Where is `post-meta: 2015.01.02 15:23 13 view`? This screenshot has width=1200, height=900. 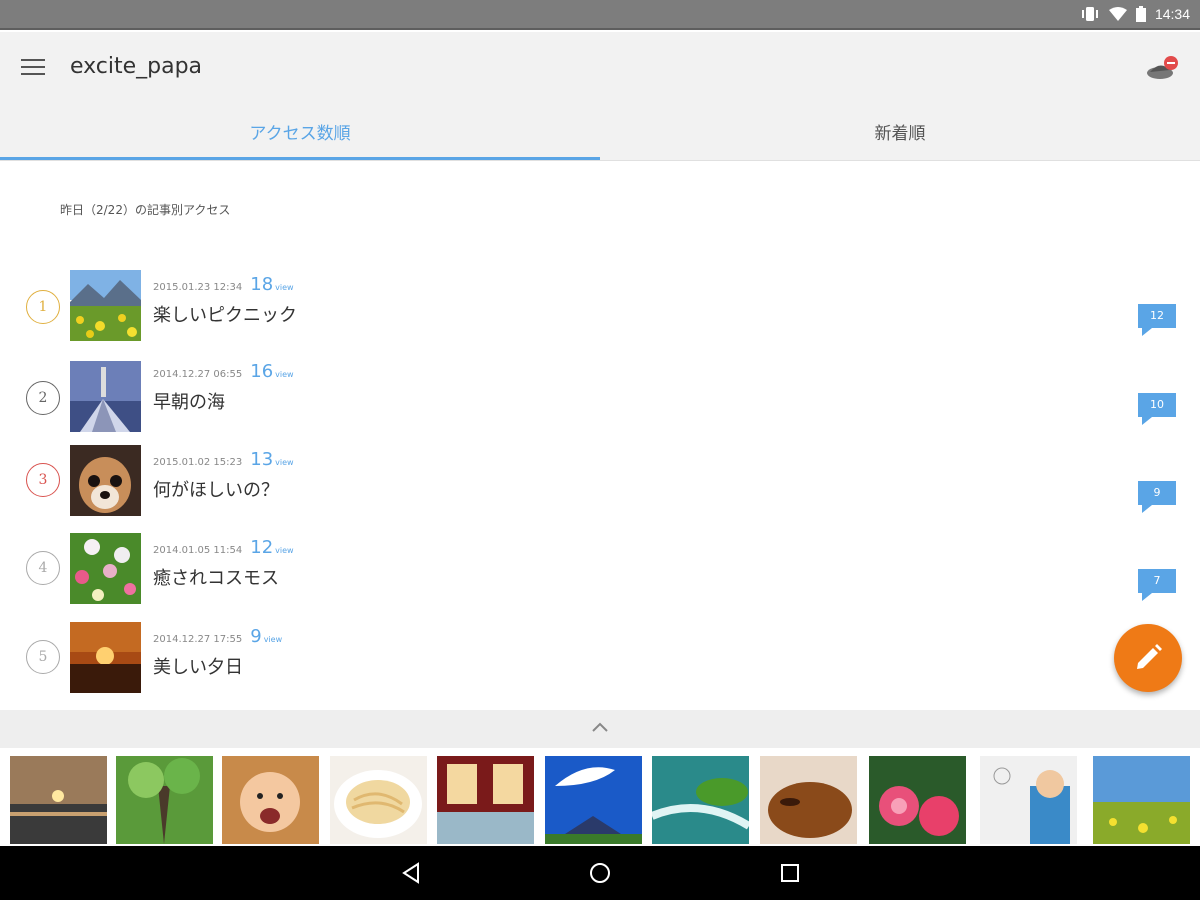
post-meta: 2015.01.02 15:23 13 view is located at coordinates (223, 459).